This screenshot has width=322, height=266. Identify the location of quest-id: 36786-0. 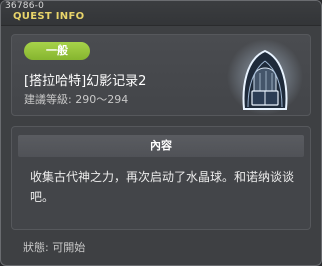
(25, 6).